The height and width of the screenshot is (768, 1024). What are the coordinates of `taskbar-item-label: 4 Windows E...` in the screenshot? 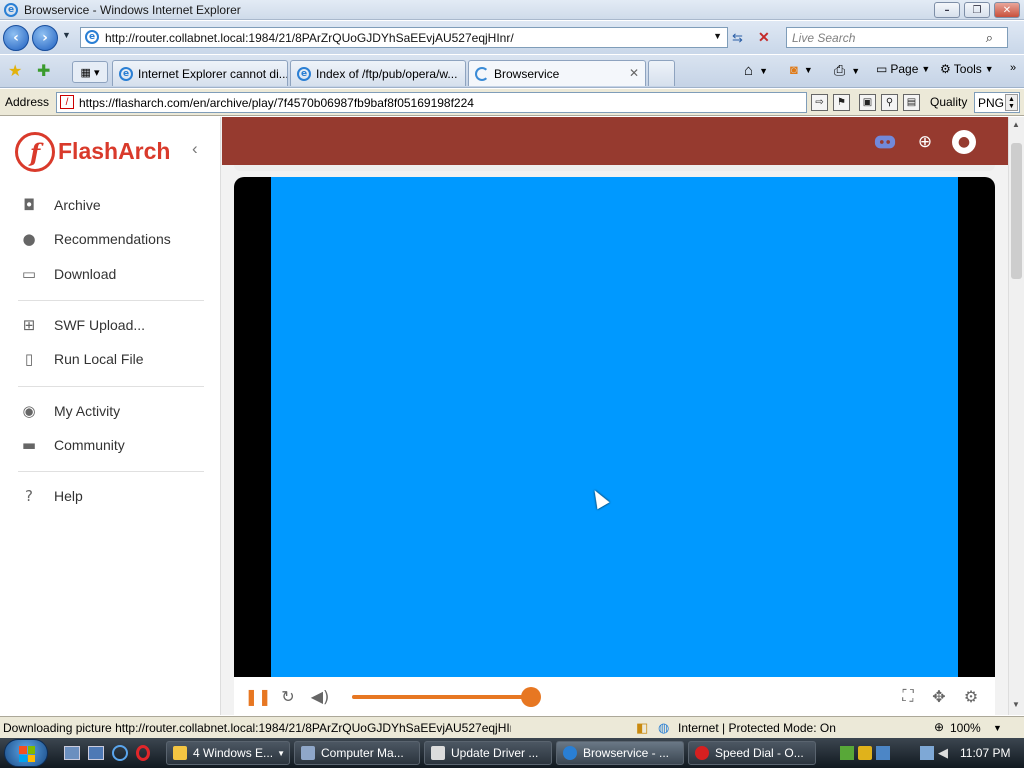 It's located at (233, 753).